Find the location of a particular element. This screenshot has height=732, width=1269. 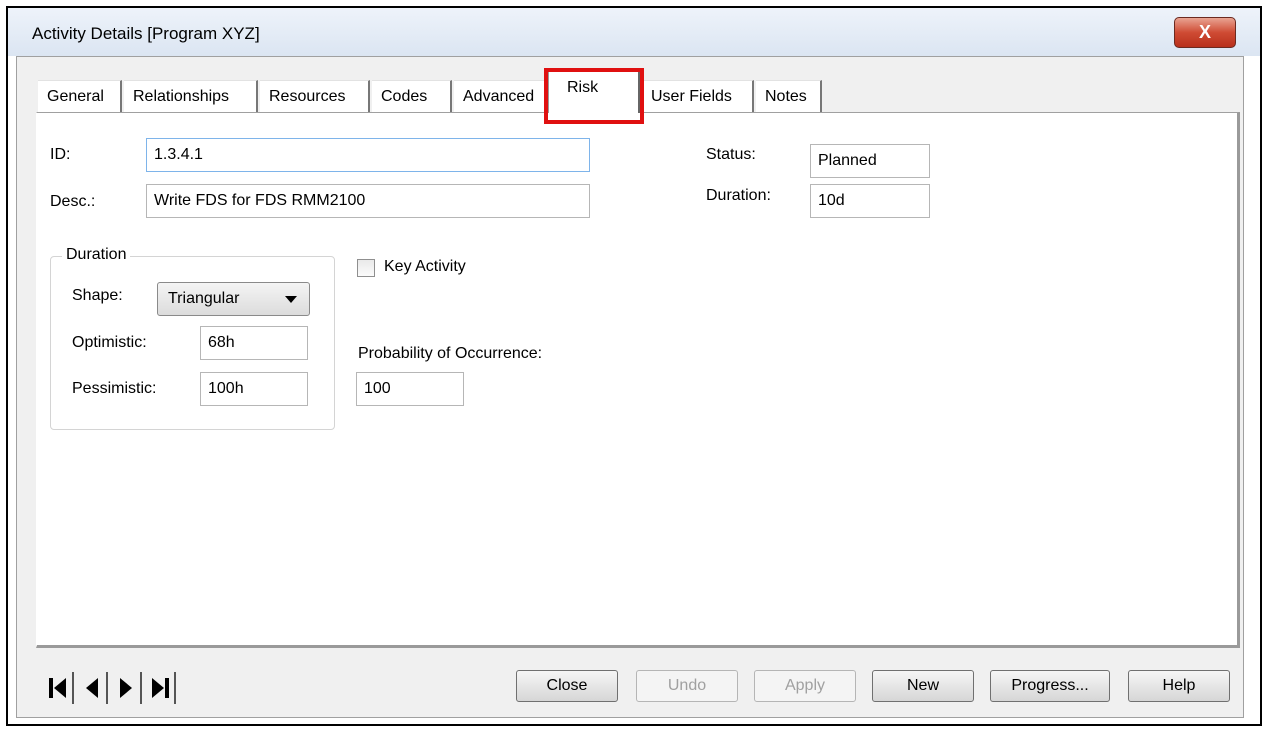

new-button: New is located at coordinates (923, 686).